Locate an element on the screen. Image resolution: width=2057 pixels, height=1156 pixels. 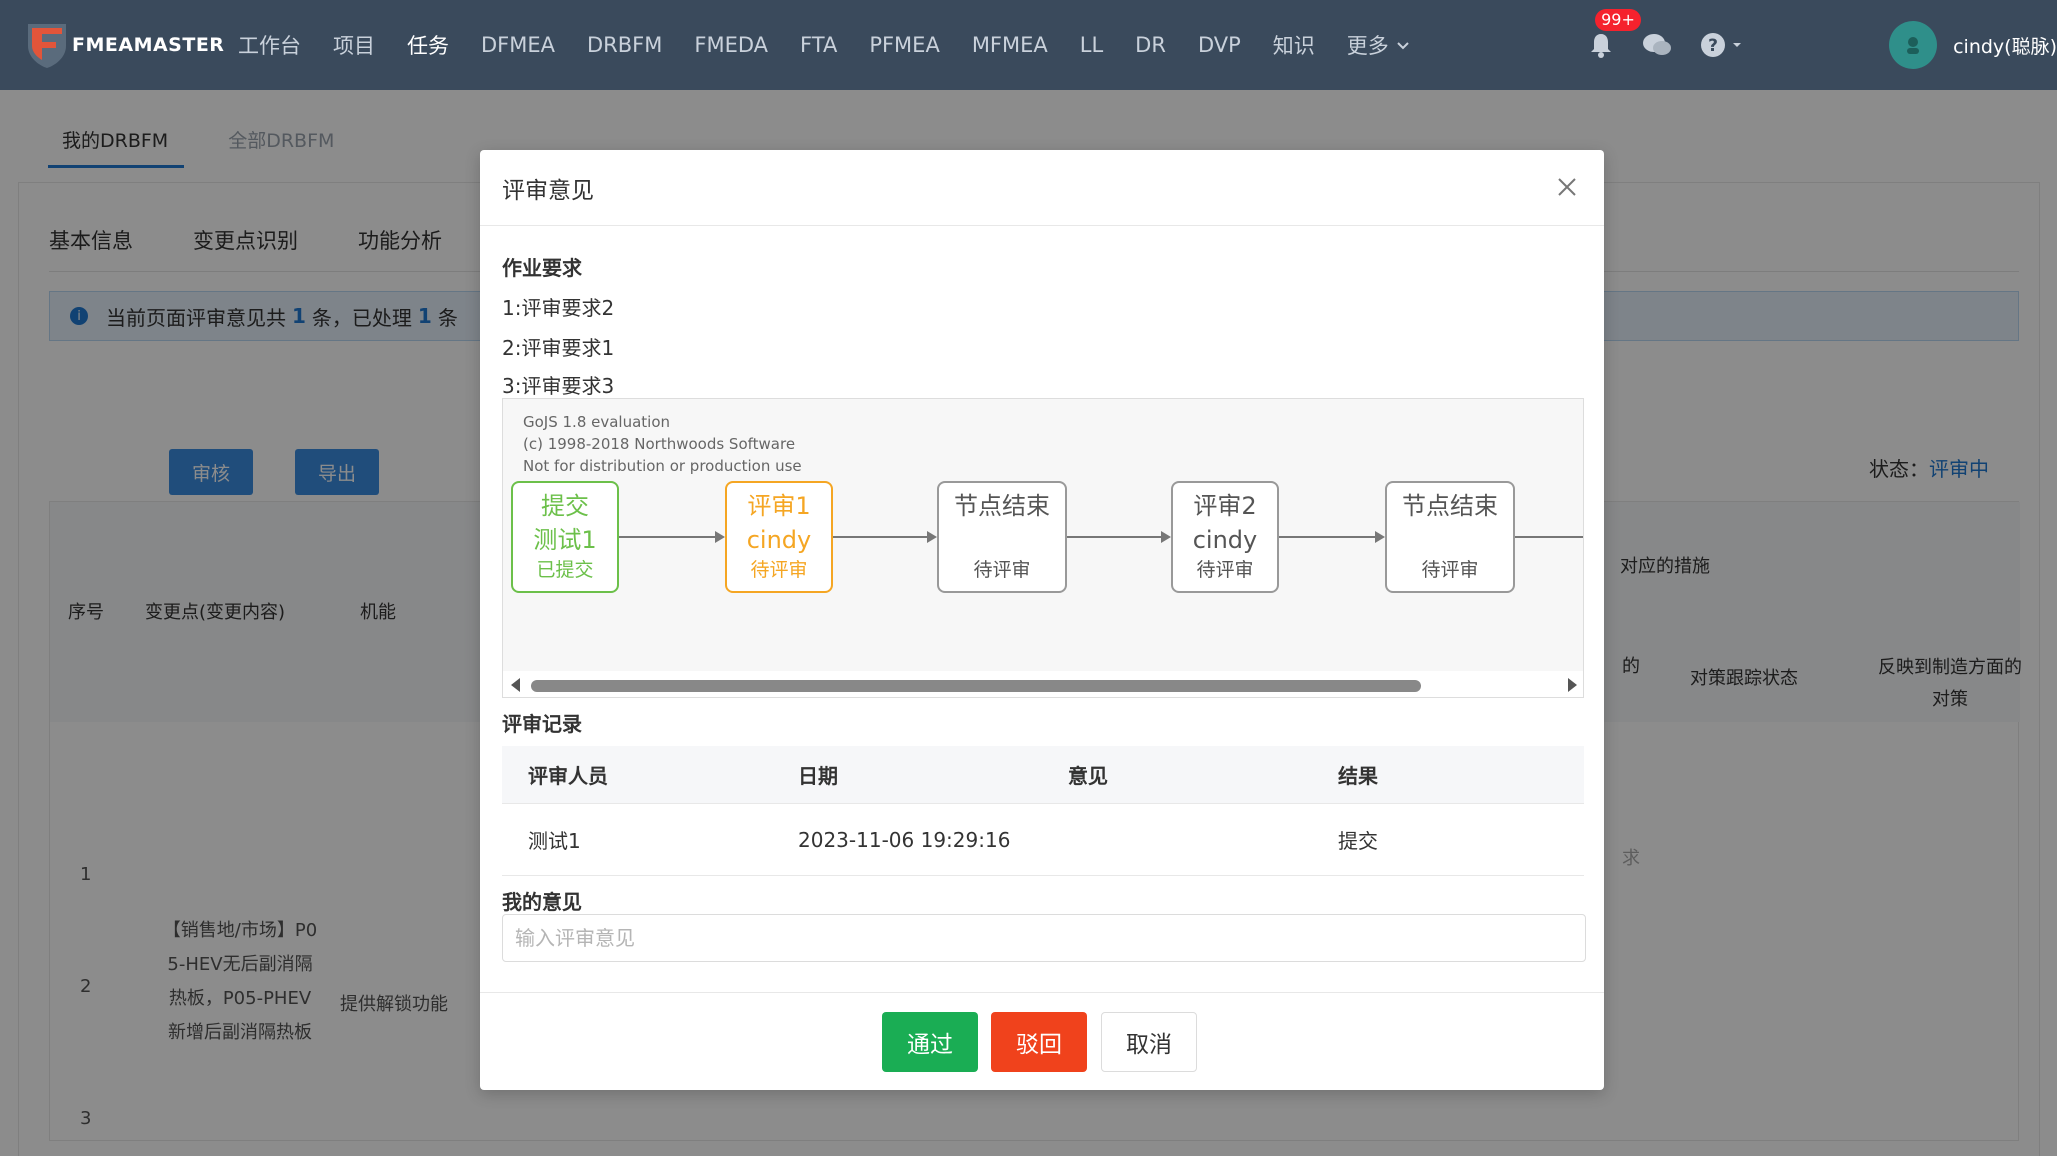
caret-down-icon is located at coordinates (1737, 45).